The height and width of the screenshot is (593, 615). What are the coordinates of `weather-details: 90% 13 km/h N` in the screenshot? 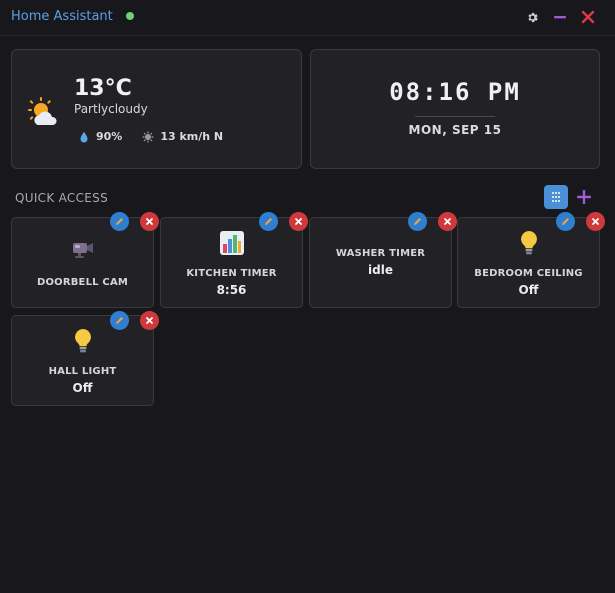 It's located at (150, 136).